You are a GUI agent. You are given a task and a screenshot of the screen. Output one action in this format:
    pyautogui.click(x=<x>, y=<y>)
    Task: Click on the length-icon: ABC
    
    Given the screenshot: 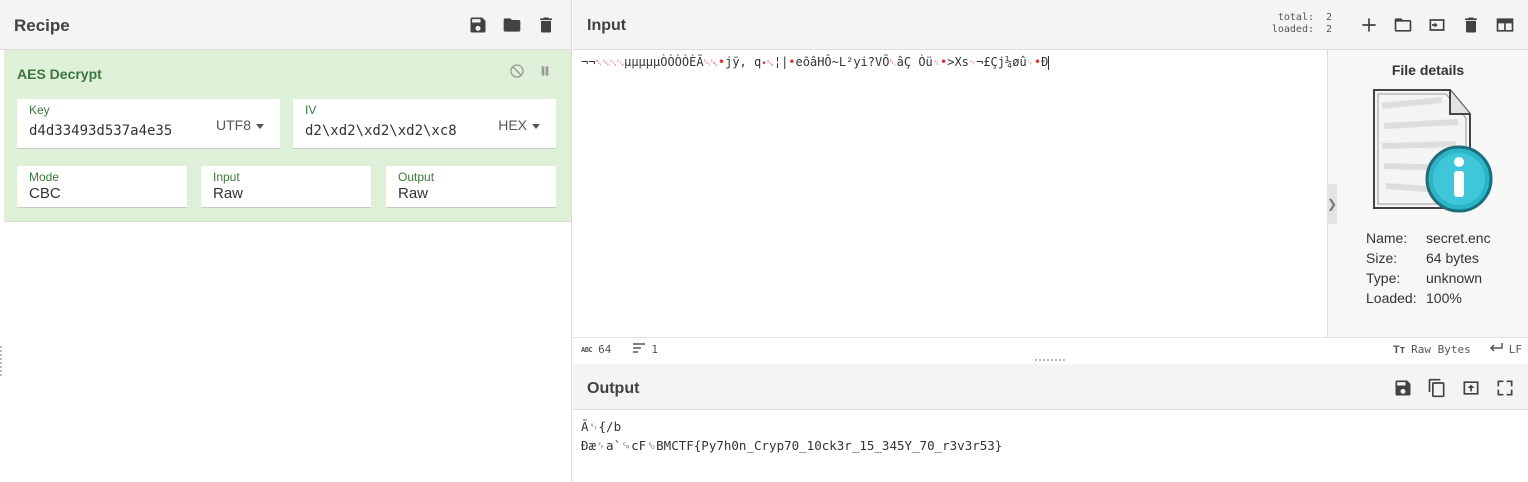 What is the action you would take?
    pyautogui.click(x=587, y=349)
    